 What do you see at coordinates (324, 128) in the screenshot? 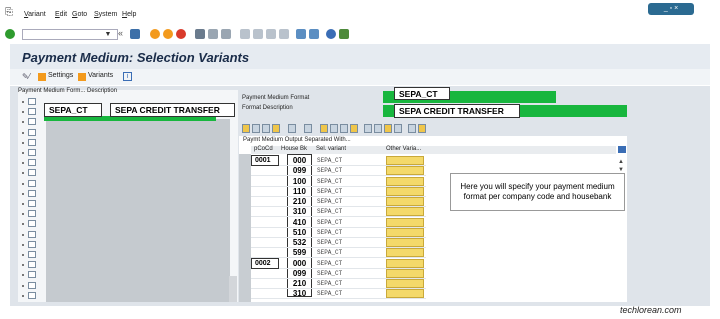
I see `cut-icon` at bounding box center [324, 128].